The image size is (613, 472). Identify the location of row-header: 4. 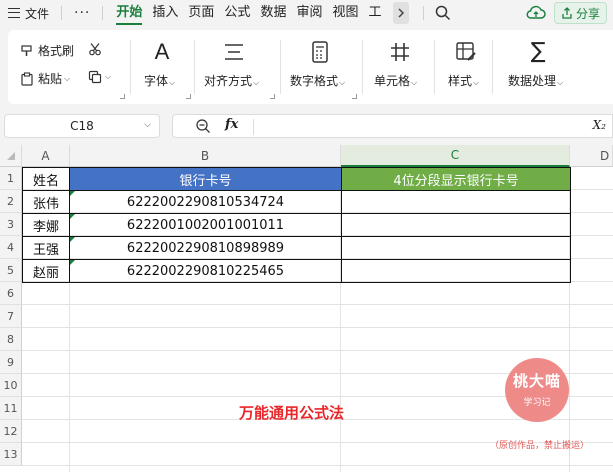
(11, 247).